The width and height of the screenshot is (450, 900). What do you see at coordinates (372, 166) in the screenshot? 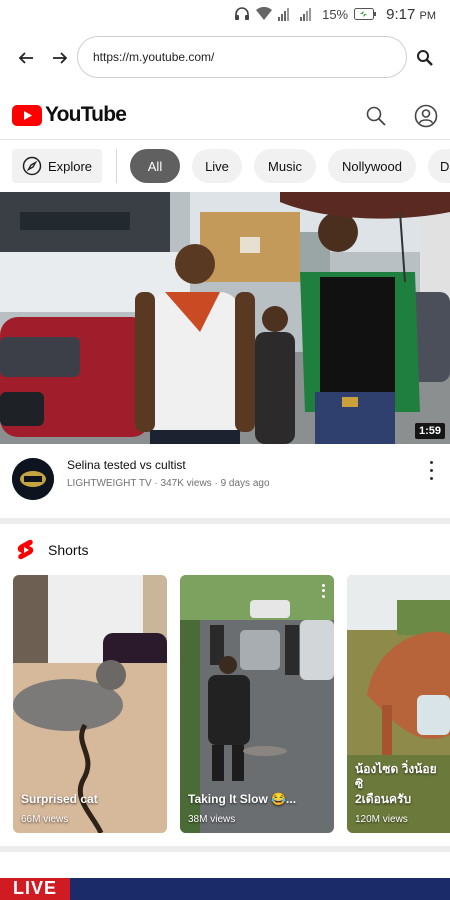
I see `chip-nollywood: Nollywood` at bounding box center [372, 166].